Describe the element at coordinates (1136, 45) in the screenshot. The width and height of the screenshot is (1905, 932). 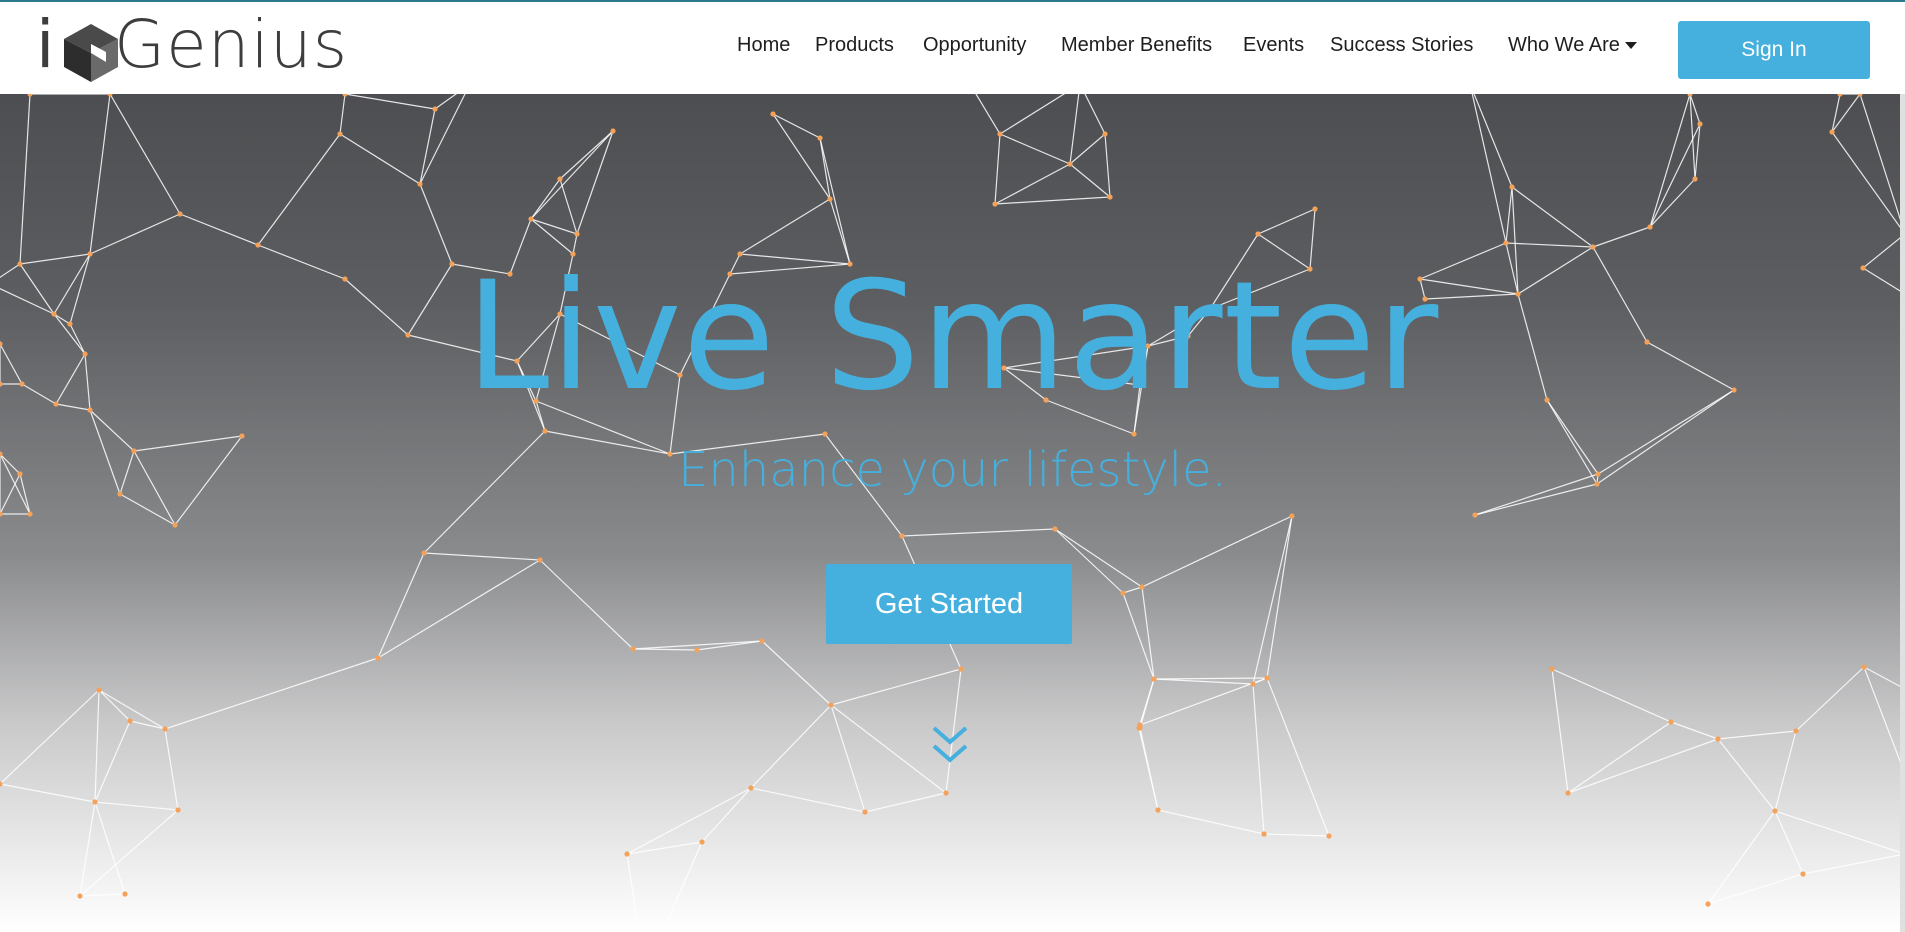
I see `nav-member-benefits: Member Benefits` at that location.